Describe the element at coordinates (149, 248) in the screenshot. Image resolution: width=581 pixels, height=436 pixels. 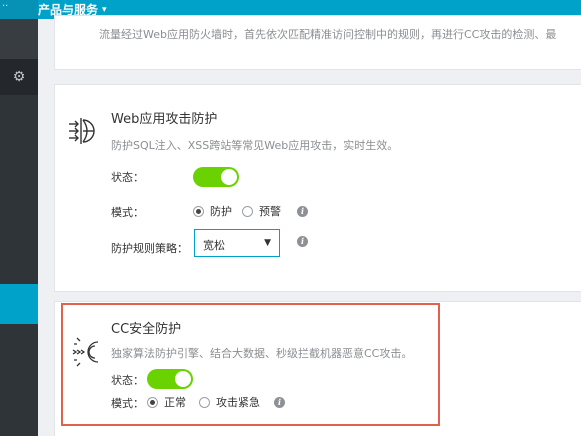
I see `waf-policy-label: 防护规则策略：` at that location.